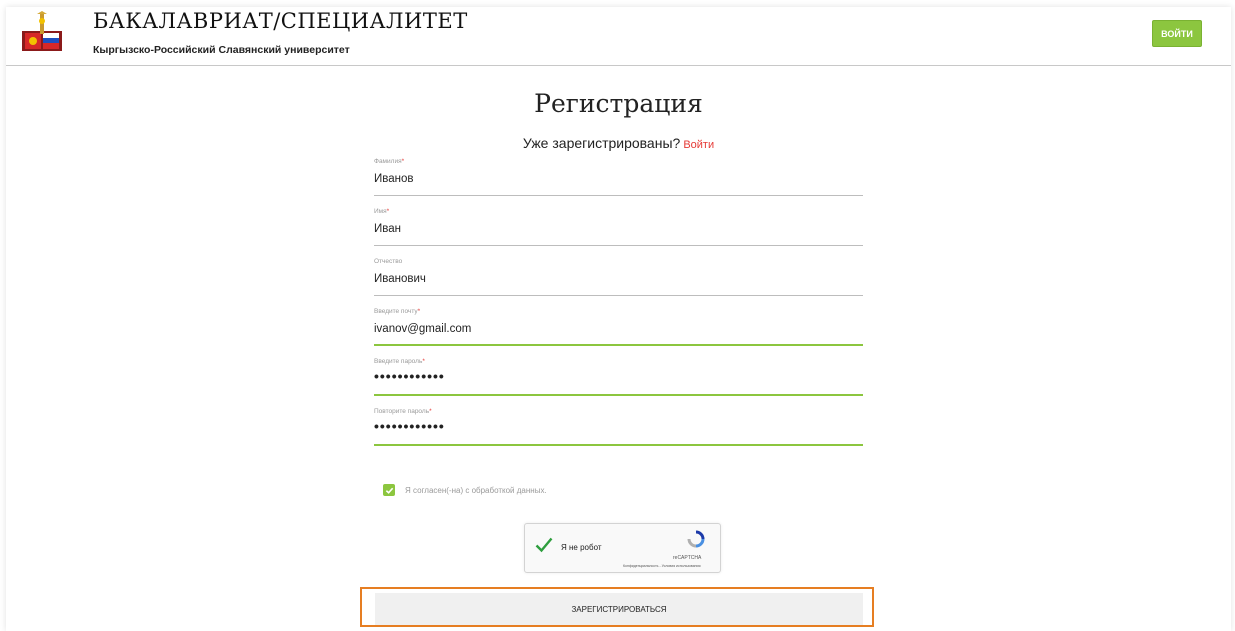 The image size is (1235, 631). Describe the element at coordinates (388, 261) in the screenshot. I see `field-label: Отчество` at that location.